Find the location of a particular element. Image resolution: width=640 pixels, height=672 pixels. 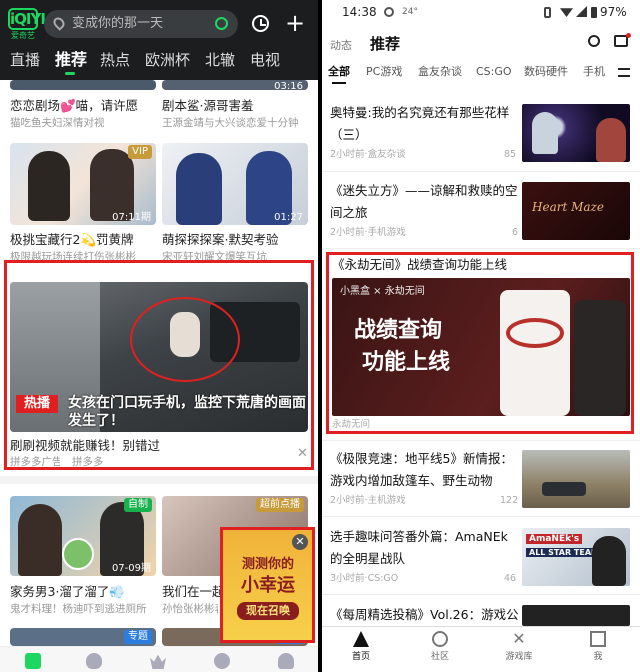

popup-line2: 小幸运 is located at coordinates (268, 585).